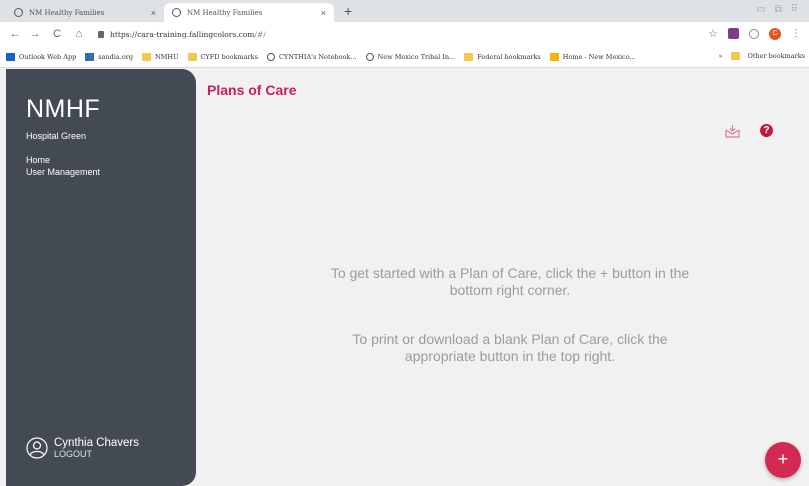 This screenshot has height=486, width=809. What do you see at coordinates (766, 130) in the screenshot?
I see `help-icon: ?` at bounding box center [766, 130].